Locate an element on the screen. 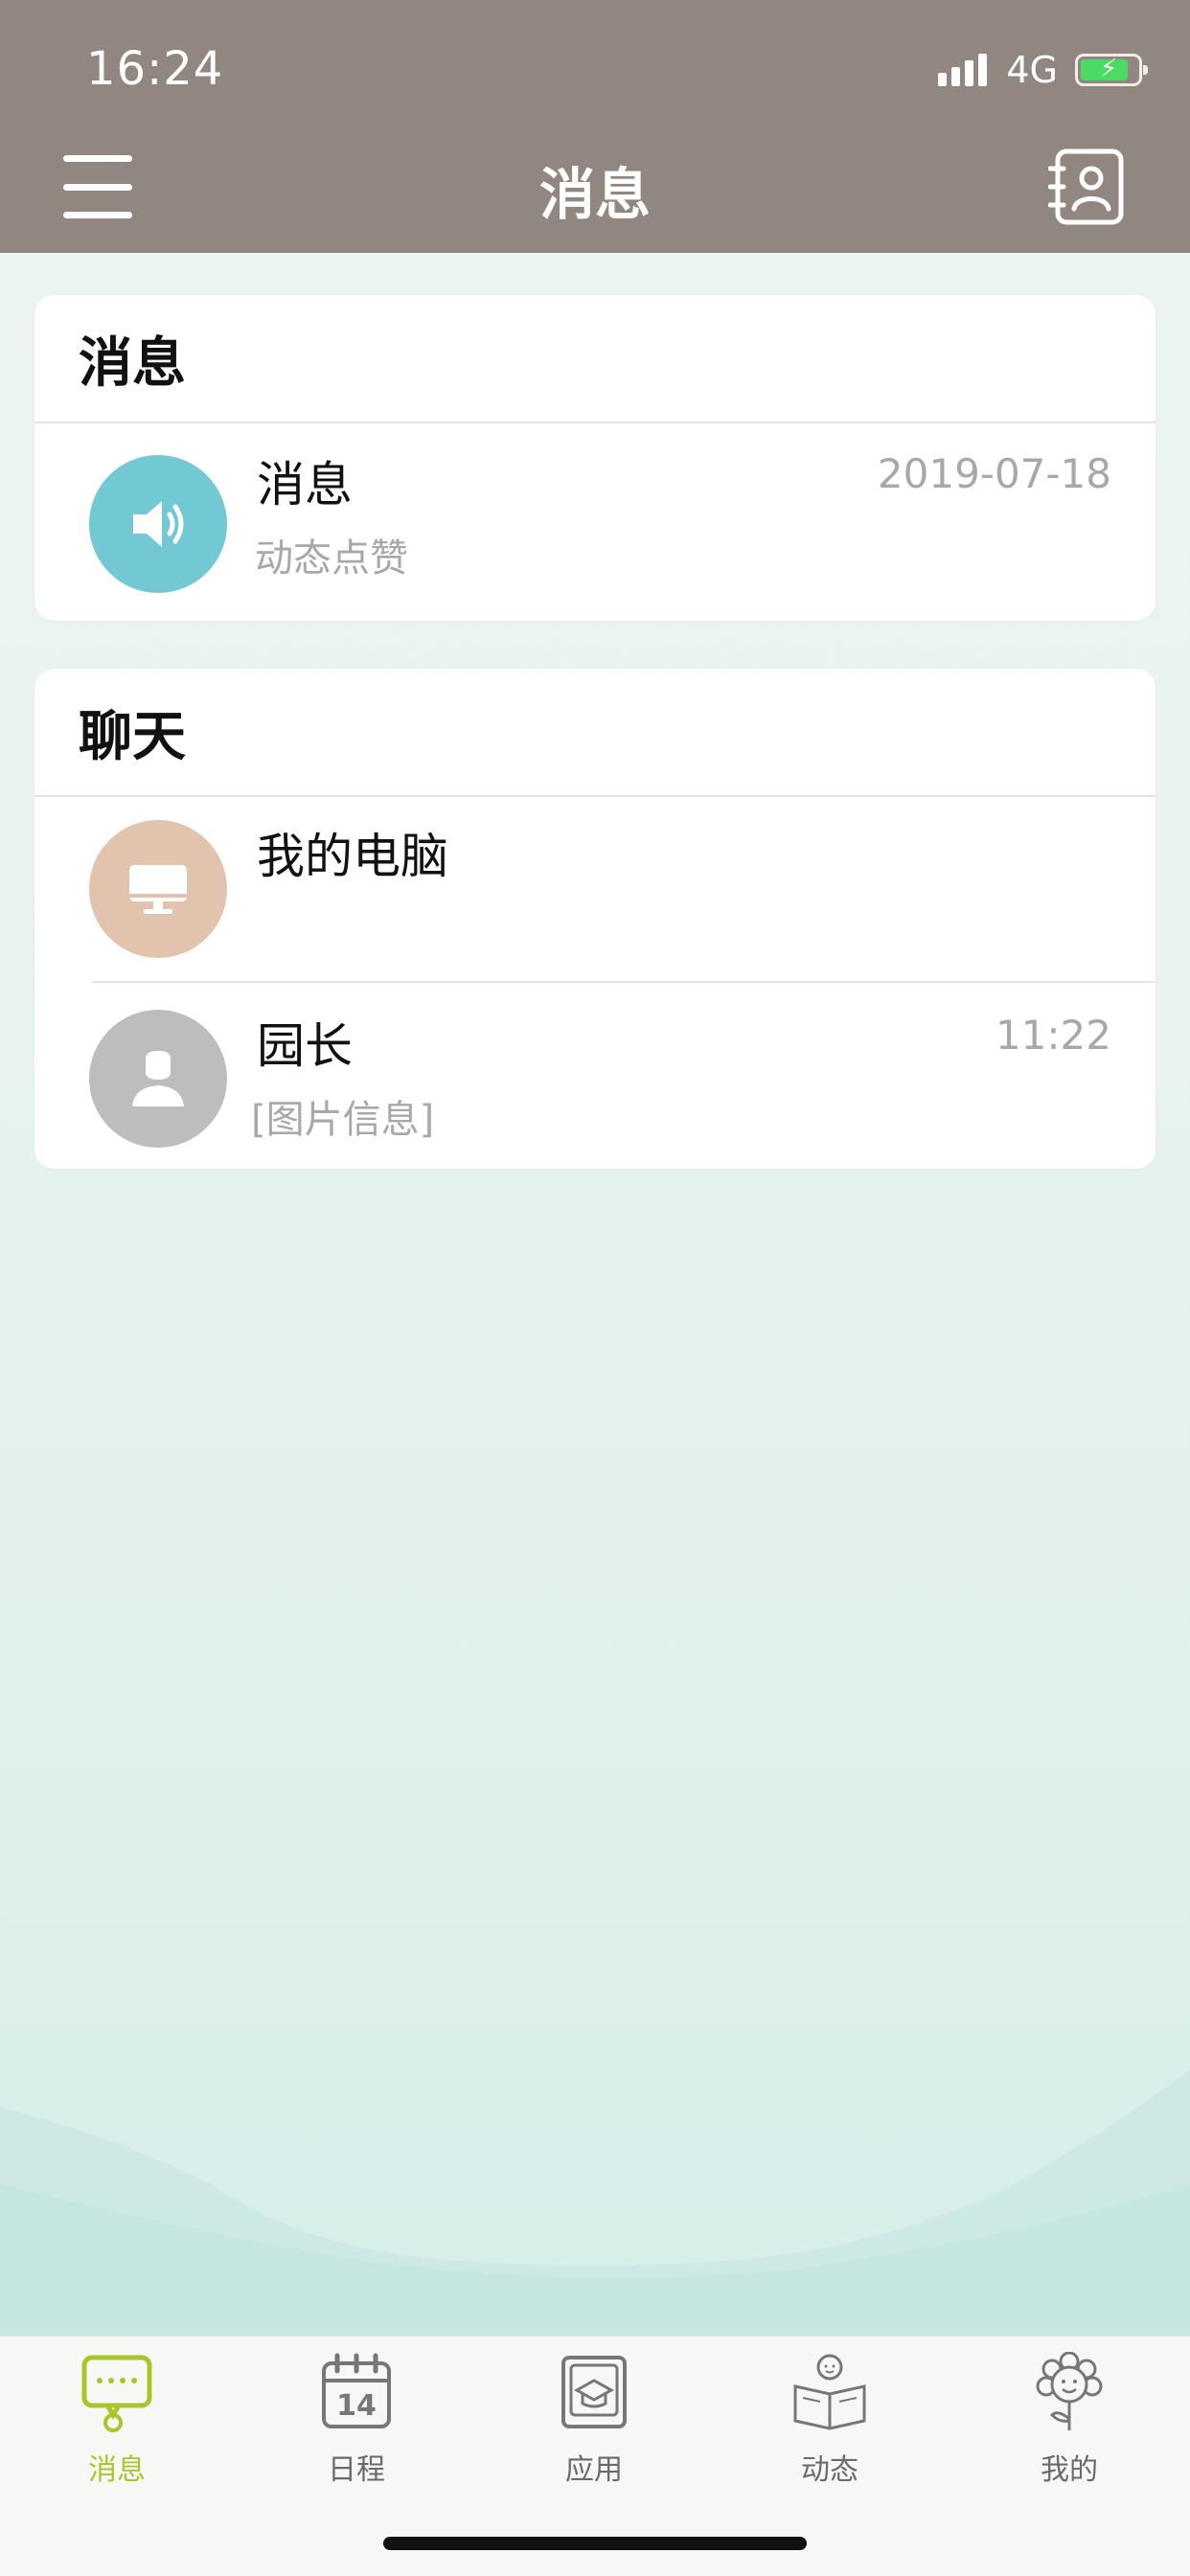 The width and height of the screenshot is (1190, 2576). list-item-notice: 消息 动态点赞 2019-07-18 is located at coordinates (595, 522).